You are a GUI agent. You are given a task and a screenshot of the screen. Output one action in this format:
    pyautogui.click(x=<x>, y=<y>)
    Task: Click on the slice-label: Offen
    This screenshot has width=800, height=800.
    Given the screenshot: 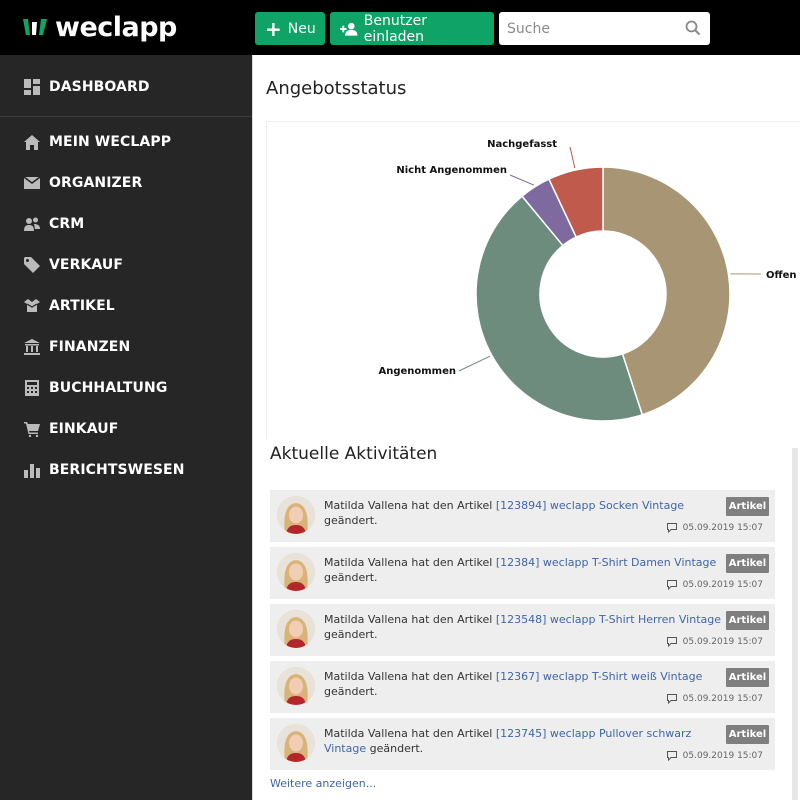 What is the action you would take?
    pyautogui.click(x=781, y=275)
    